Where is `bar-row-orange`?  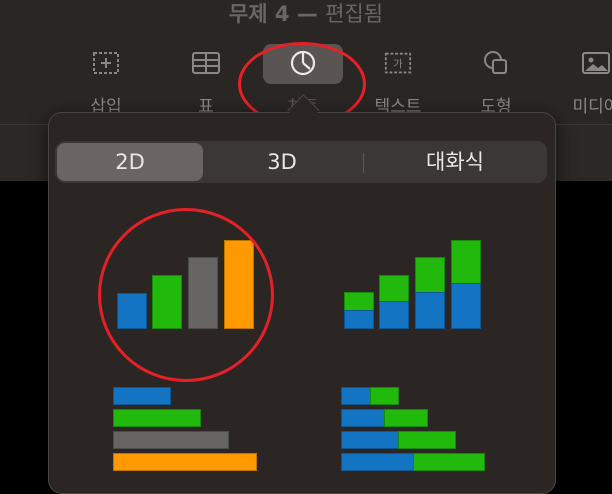
bar-row-orange is located at coordinates (185, 462).